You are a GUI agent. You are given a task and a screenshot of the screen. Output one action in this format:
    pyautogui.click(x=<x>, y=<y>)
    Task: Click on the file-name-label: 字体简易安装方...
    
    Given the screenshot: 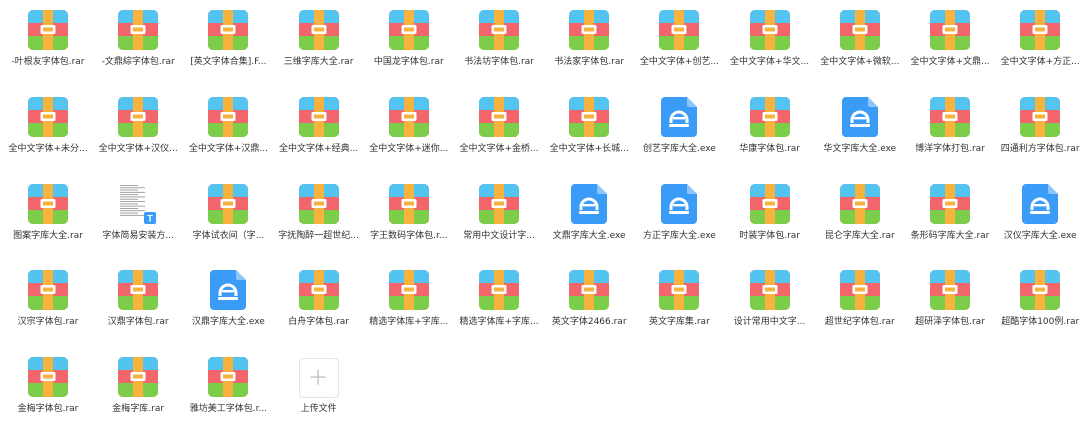 What is the action you would take?
    pyautogui.click(x=138, y=236)
    